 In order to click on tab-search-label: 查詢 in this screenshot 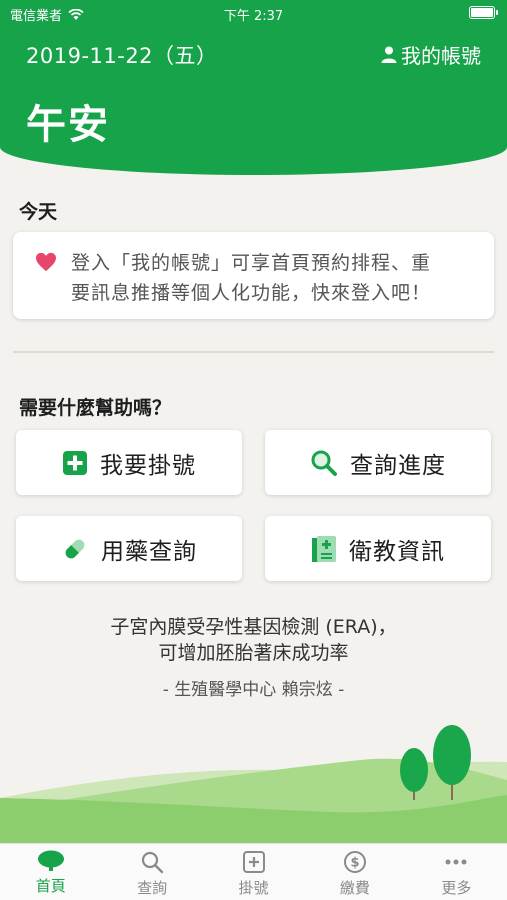, I will do `click(152, 888)`.